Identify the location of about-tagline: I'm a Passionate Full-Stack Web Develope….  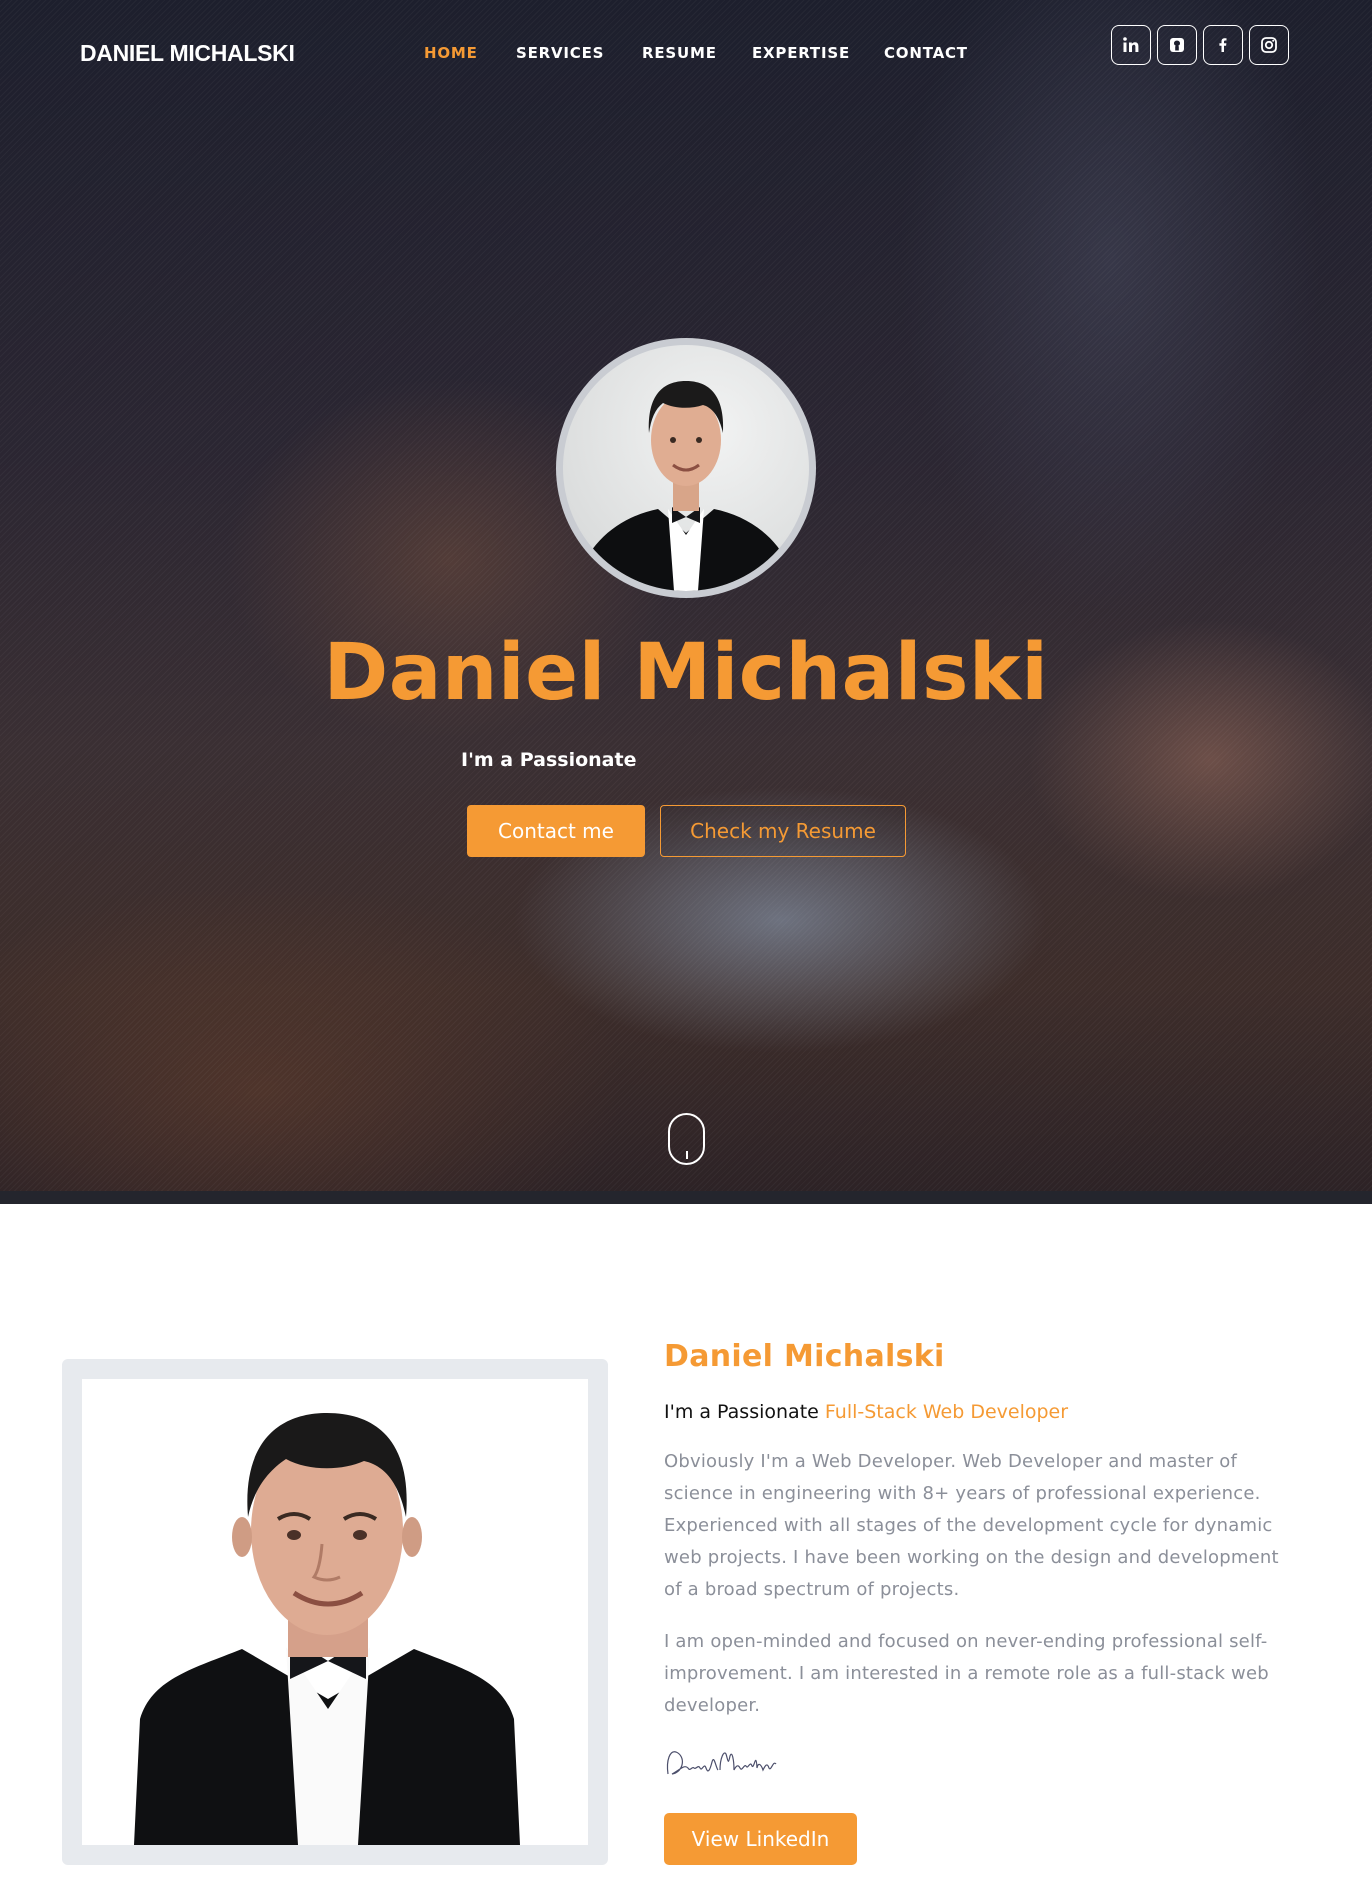
(866, 1412).